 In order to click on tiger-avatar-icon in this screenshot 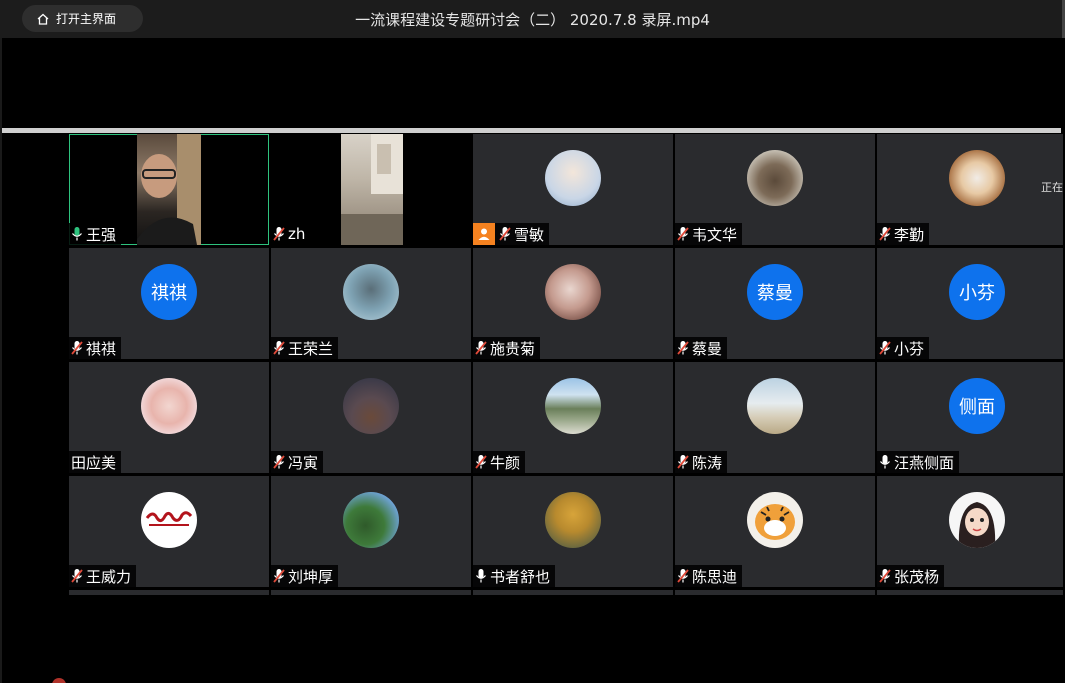, I will do `click(775, 522)`.